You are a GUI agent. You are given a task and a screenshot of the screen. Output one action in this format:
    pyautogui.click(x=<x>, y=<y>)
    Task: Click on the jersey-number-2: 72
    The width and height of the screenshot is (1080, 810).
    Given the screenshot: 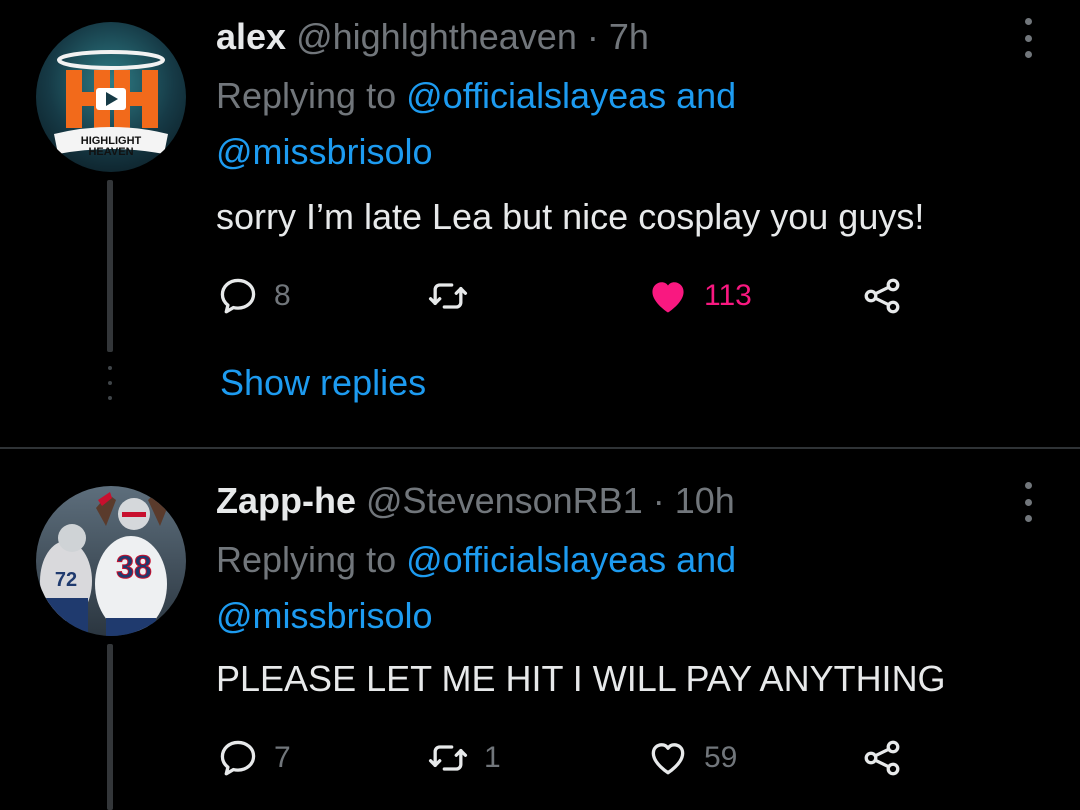 What is the action you would take?
    pyautogui.click(x=66, y=580)
    